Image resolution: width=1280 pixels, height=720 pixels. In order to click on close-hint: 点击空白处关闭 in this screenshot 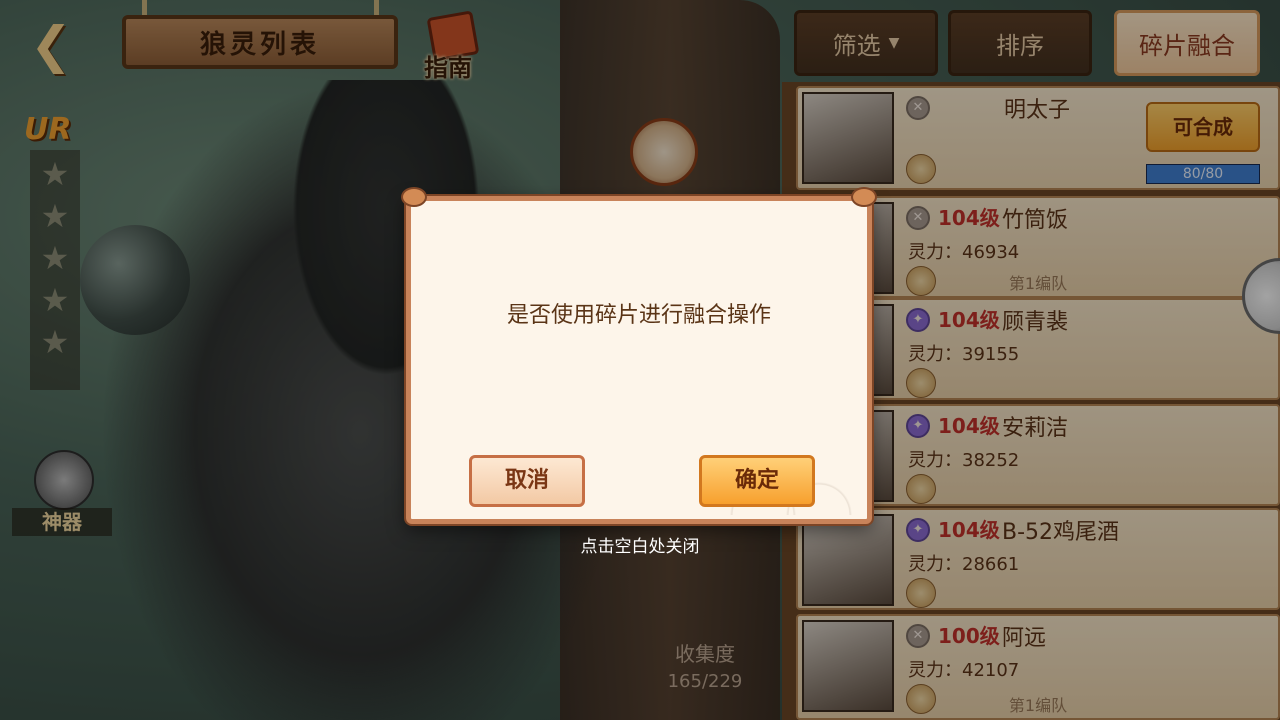, I will do `click(640, 547)`.